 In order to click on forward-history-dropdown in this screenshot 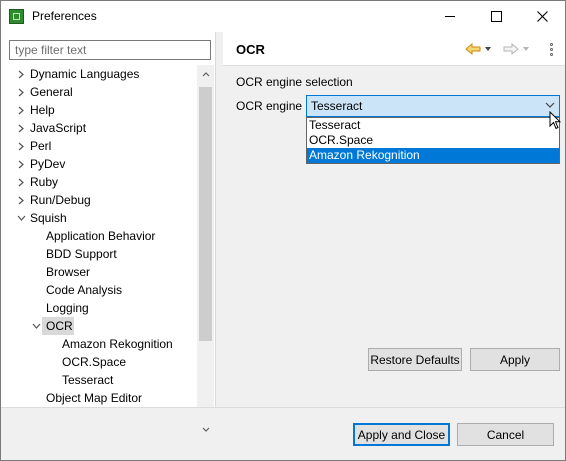, I will do `click(526, 49)`.